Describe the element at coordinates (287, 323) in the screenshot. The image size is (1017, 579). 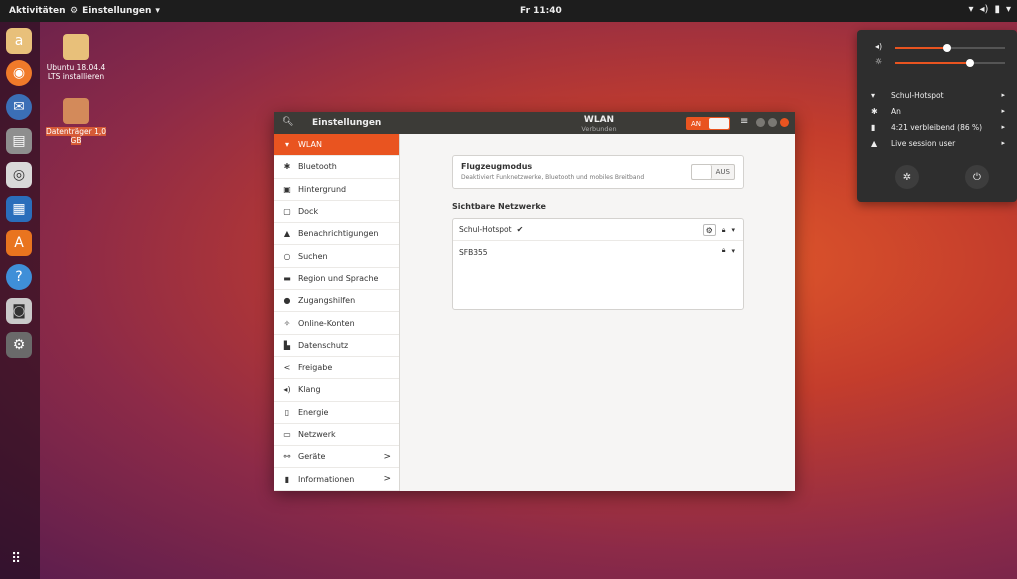
I see `online-accounts-icon: ✧` at that location.